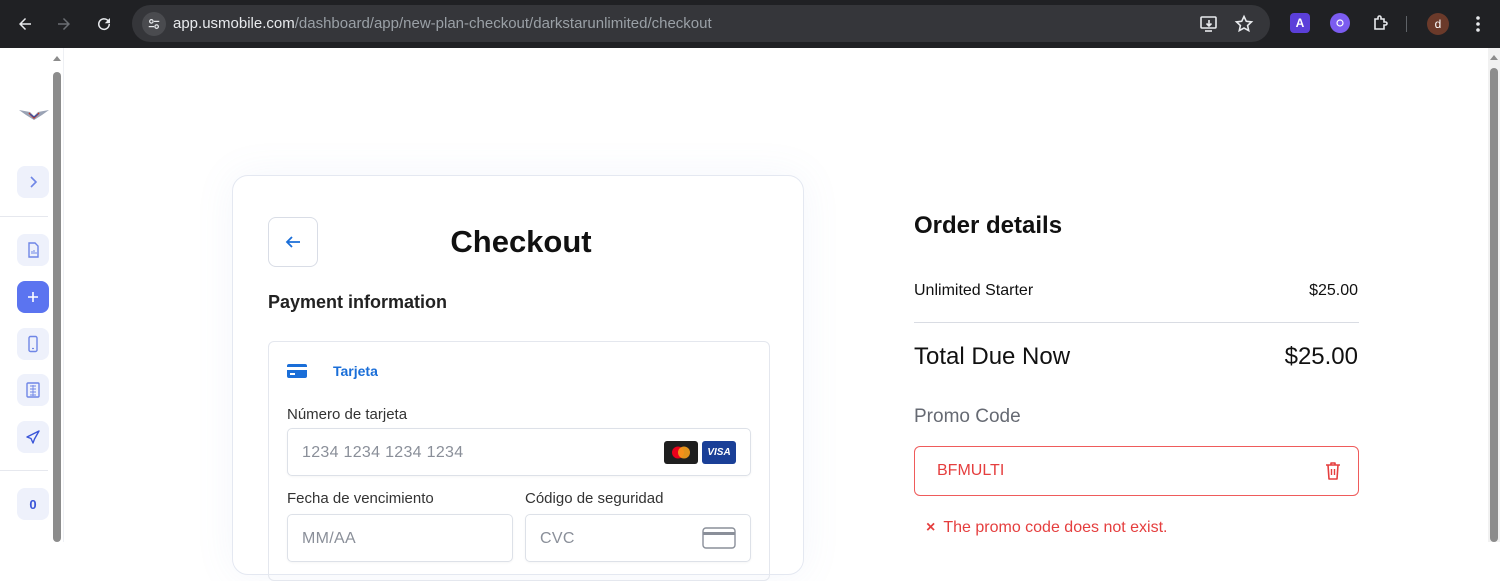 The height and width of the screenshot is (581, 1500). What do you see at coordinates (557, 538) in the screenshot?
I see `cvc-placeholder: CVC` at bounding box center [557, 538].